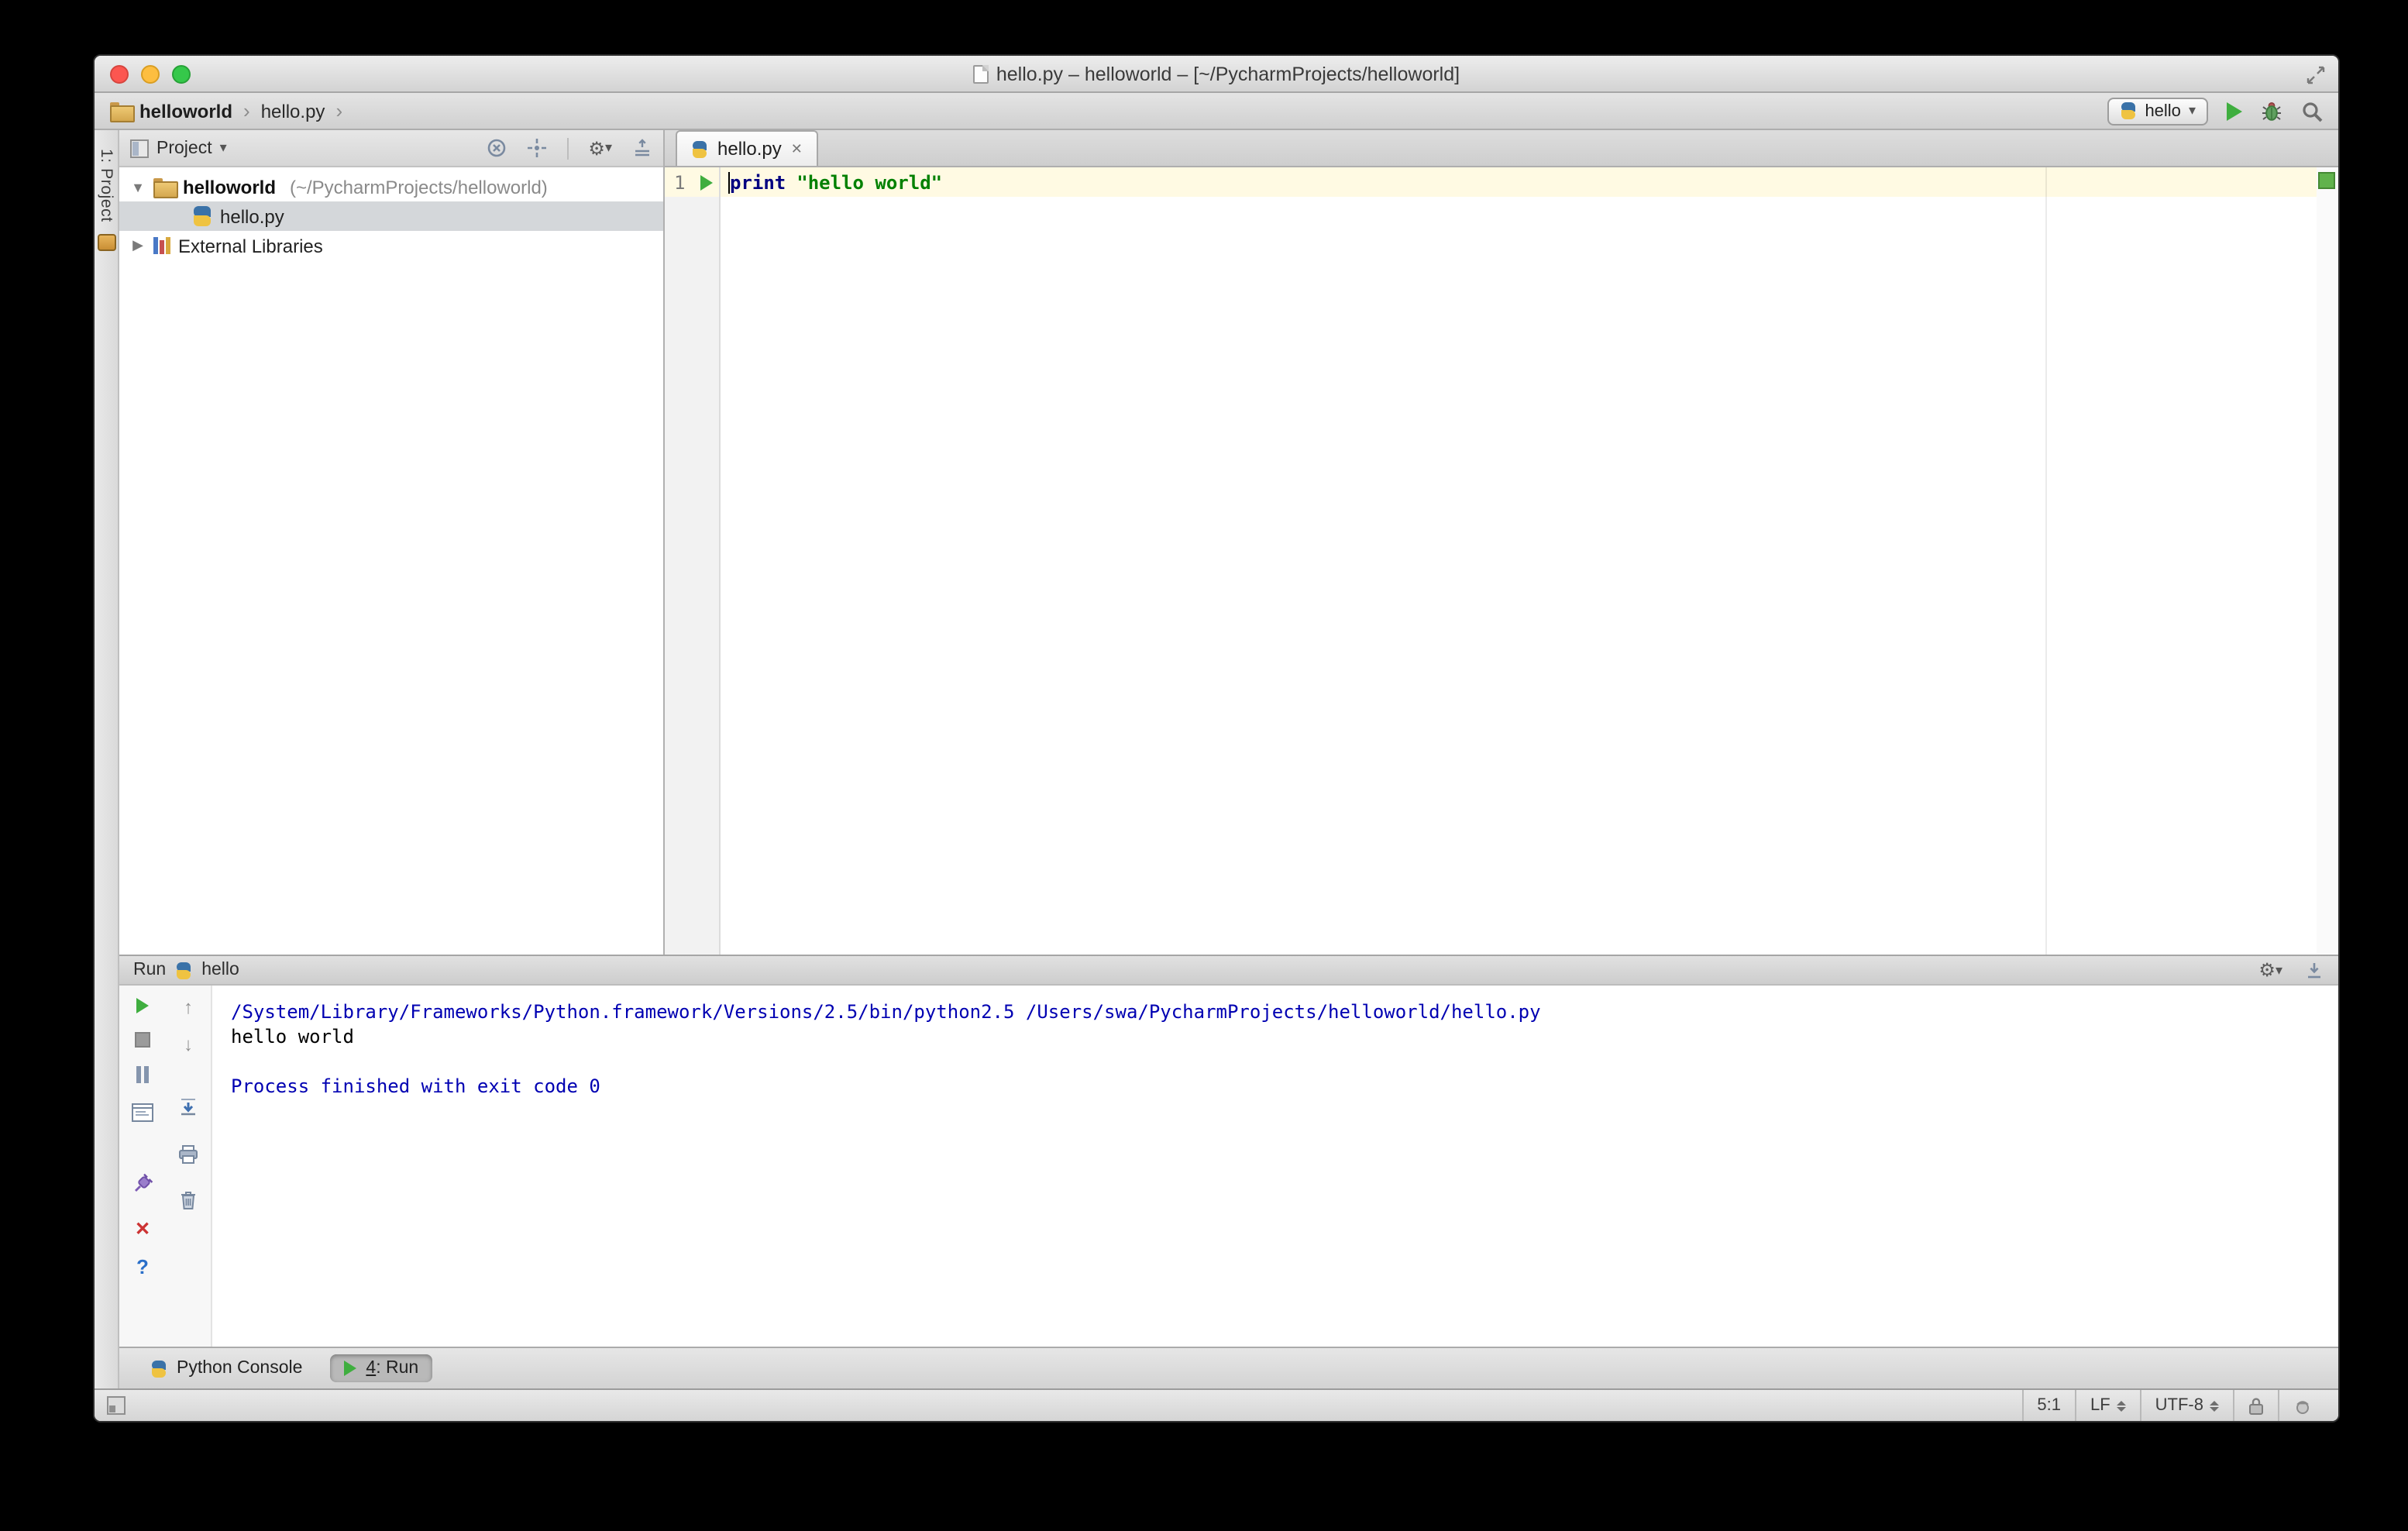 The width and height of the screenshot is (2408, 1531). What do you see at coordinates (2128, 110) in the screenshot?
I see `python-icon` at bounding box center [2128, 110].